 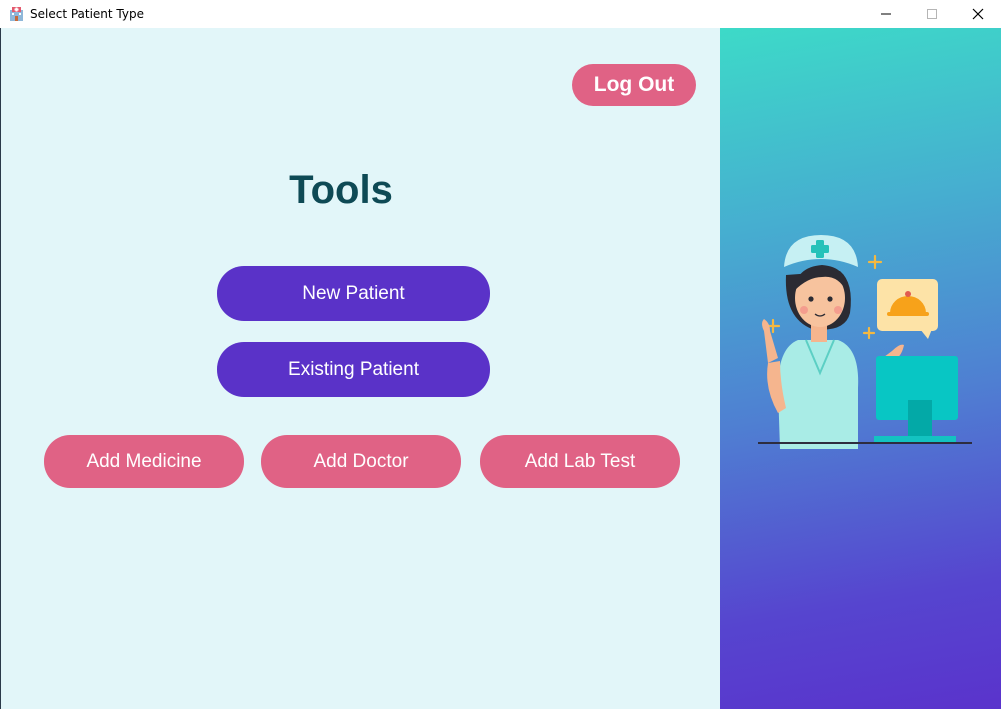 I want to click on close-button, so click(x=978, y=14).